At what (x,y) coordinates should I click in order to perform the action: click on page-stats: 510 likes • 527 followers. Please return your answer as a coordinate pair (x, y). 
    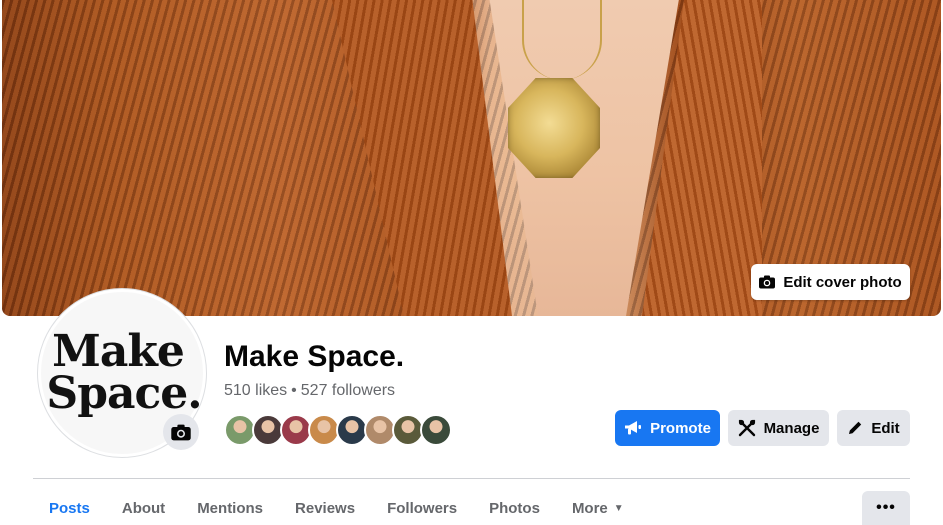
    Looking at the image, I should click on (309, 391).